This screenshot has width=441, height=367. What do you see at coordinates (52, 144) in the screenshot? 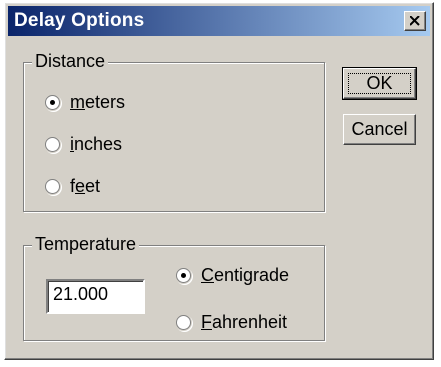
I see `radio-inches-circle` at bounding box center [52, 144].